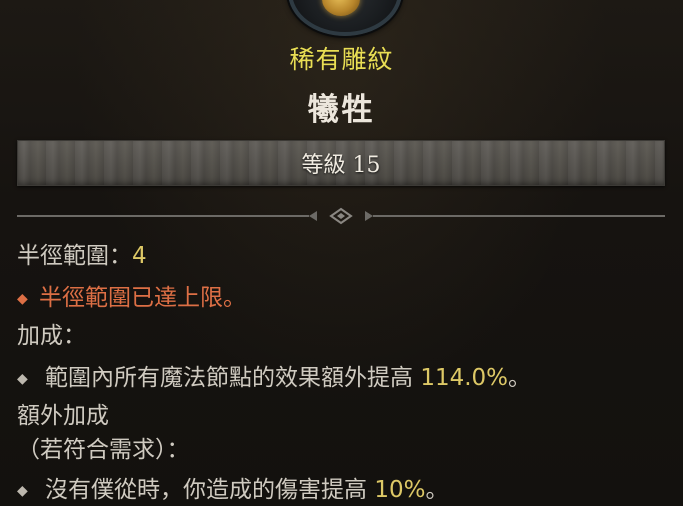 This screenshot has width=683, height=506. Describe the element at coordinates (139, 256) in the screenshot. I see `radius-value: 4` at that location.